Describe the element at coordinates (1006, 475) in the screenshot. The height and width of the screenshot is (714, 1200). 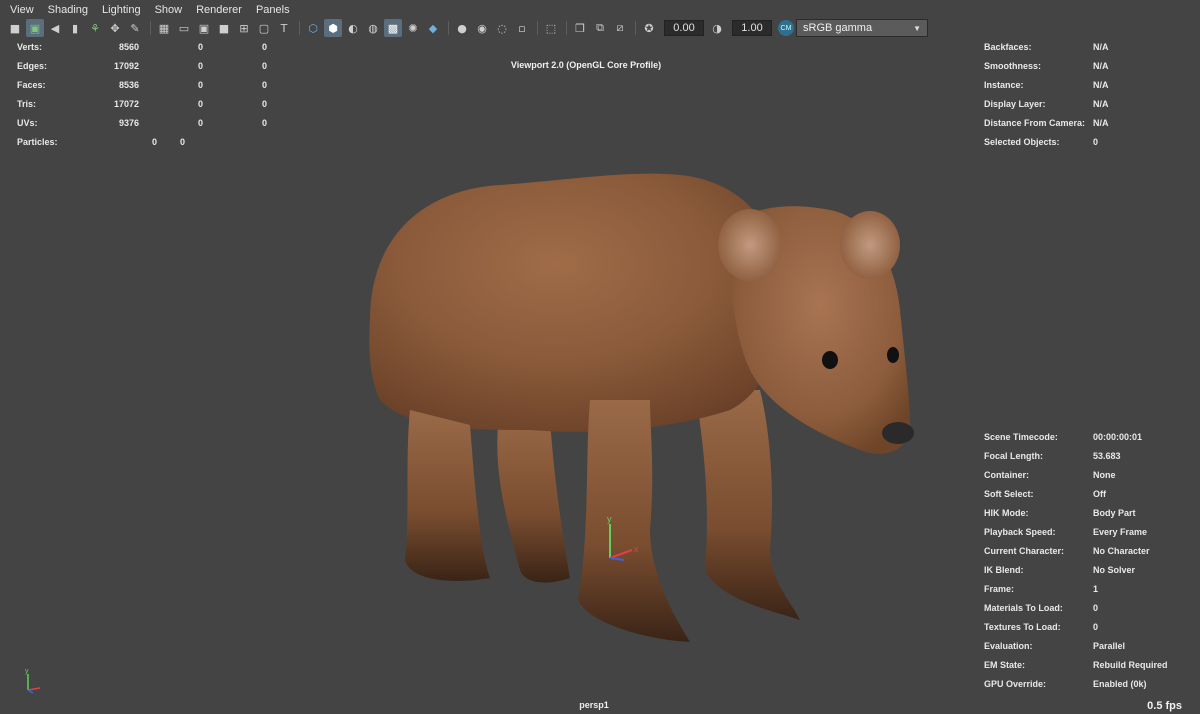
I see `hud-label: Container:` at that location.